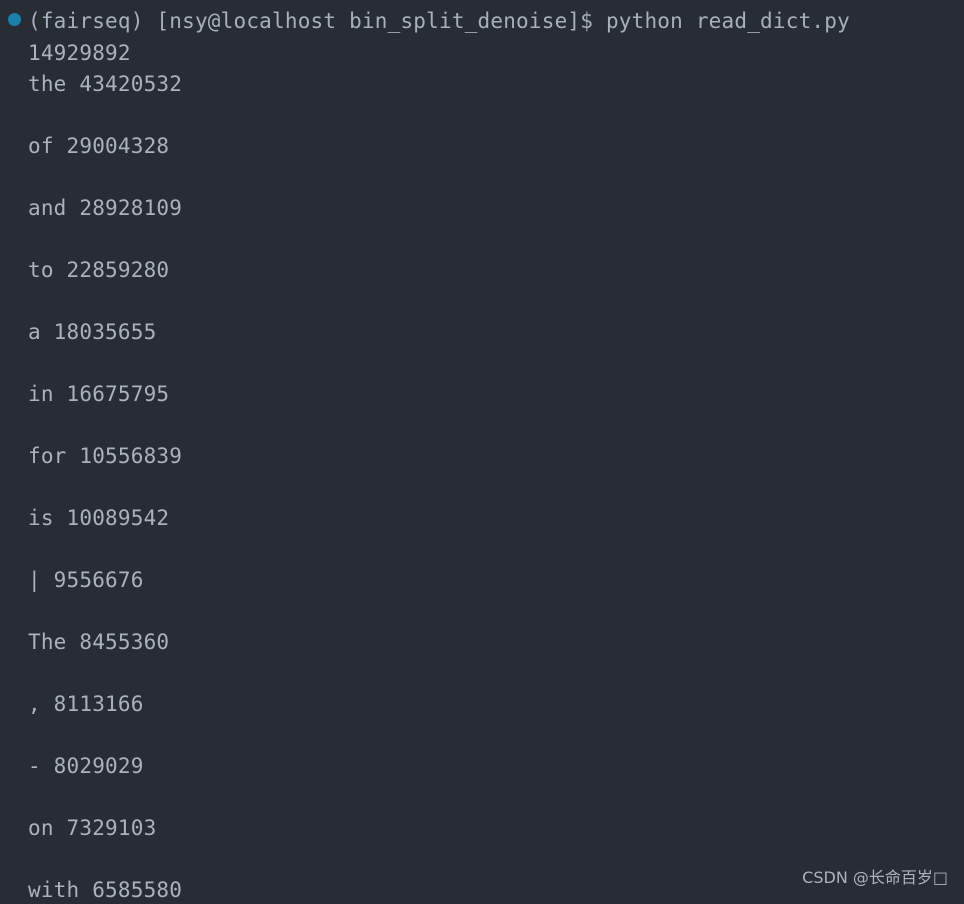 This screenshot has width=964, height=904. Describe the element at coordinates (105, 84) in the screenshot. I see `terminal-output-line: the 43420532` at that location.